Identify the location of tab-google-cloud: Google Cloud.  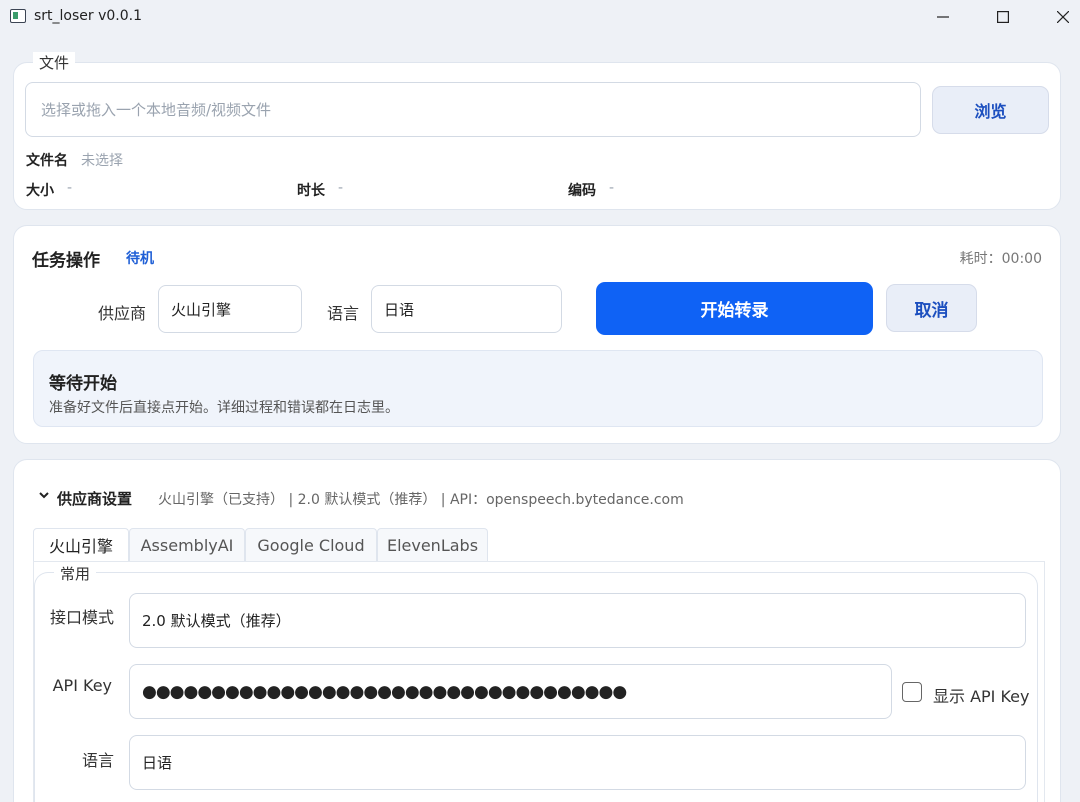
(311, 544).